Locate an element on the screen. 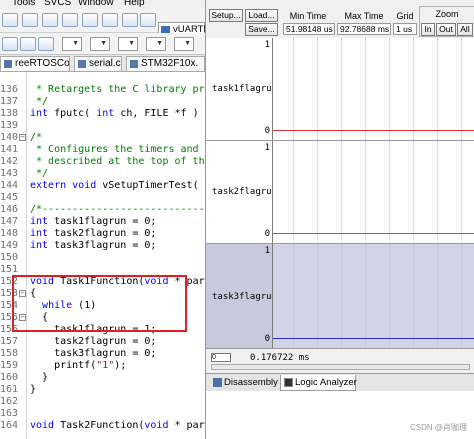  code-line: 146 /*--------------------------- is located at coordinates (102, 210).